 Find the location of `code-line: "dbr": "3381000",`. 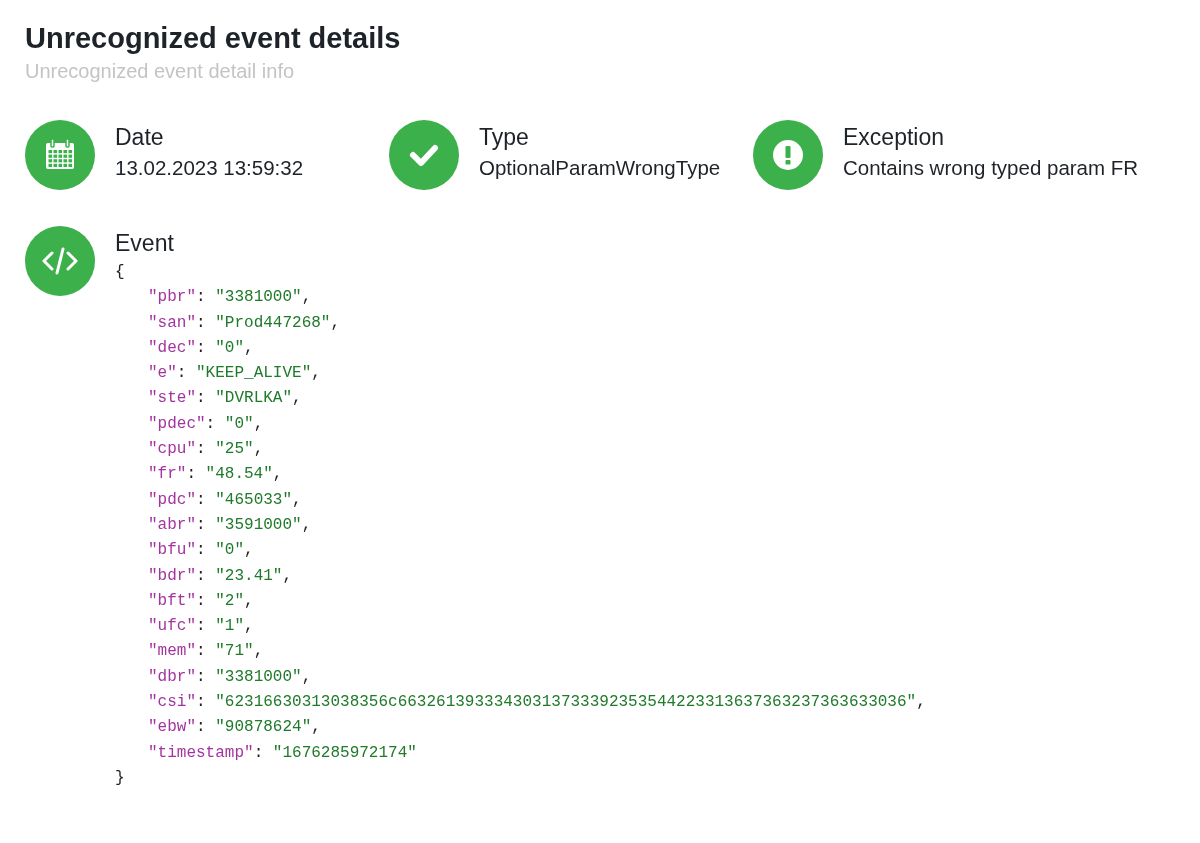

code-line: "dbr": "3381000", is located at coordinates (230, 677).